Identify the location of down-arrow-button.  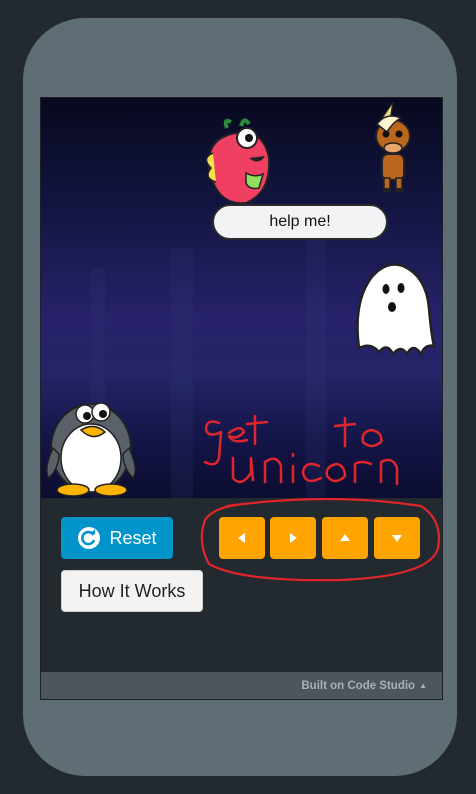
(397, 538).